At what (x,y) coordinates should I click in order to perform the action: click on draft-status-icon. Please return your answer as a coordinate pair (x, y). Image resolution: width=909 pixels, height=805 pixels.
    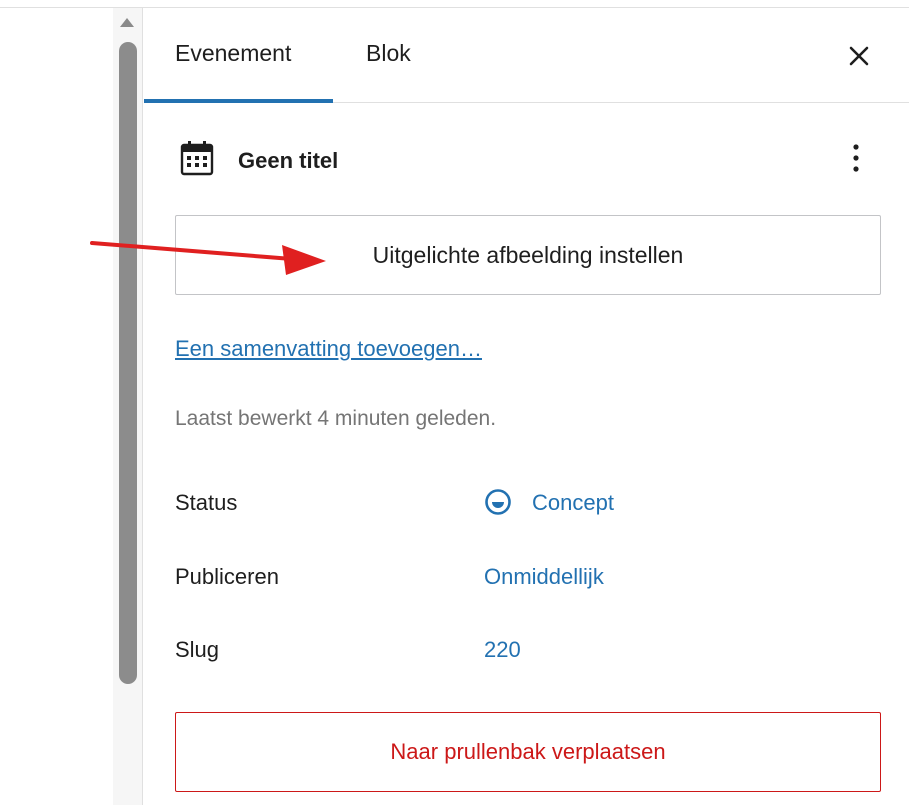
    Looking at the image, I should click on (498, 502).